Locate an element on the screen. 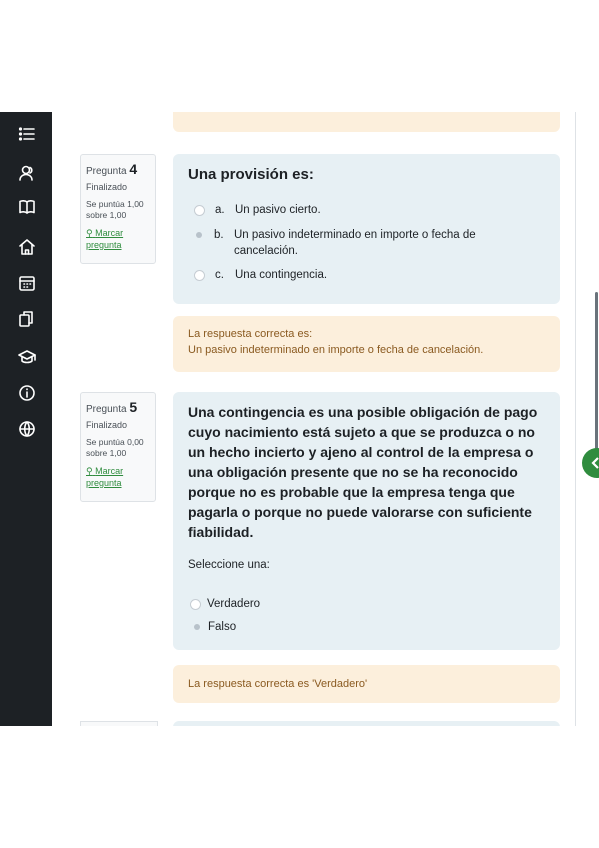 The height and width of the screenshot is (848, 599). list-icon is located at coordinates (27, 134).